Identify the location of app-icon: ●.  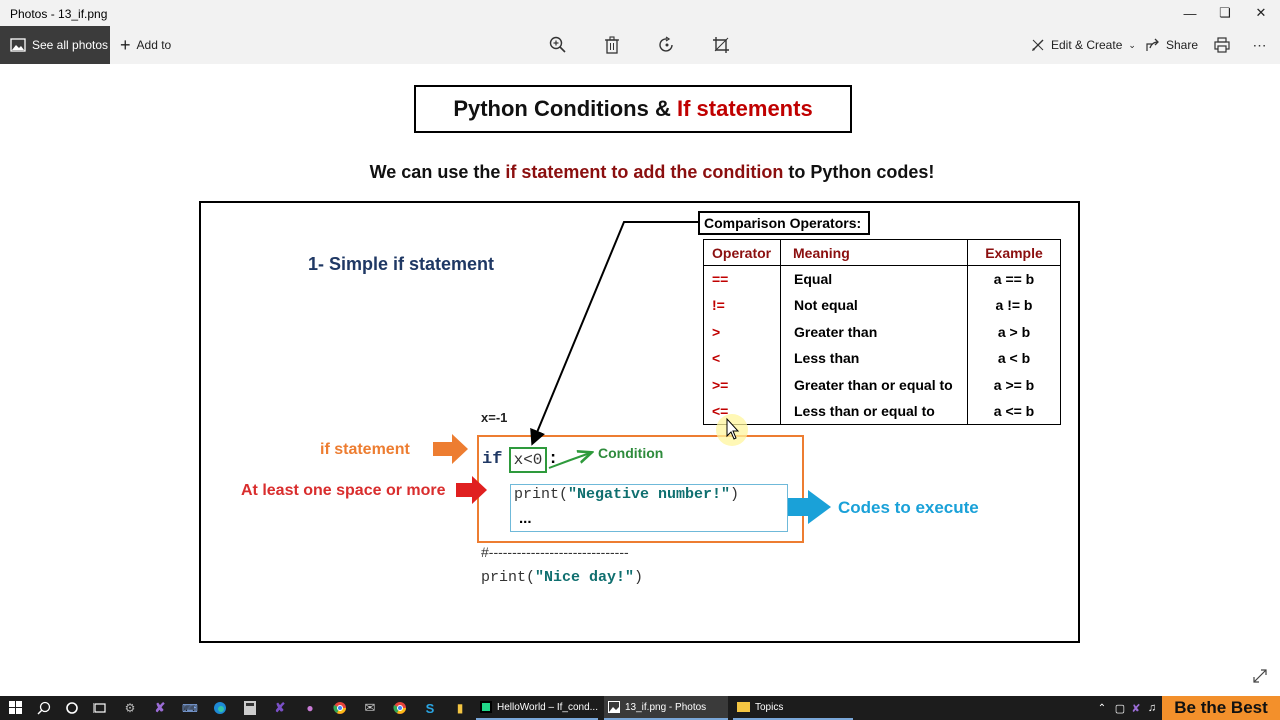
(310, 708).